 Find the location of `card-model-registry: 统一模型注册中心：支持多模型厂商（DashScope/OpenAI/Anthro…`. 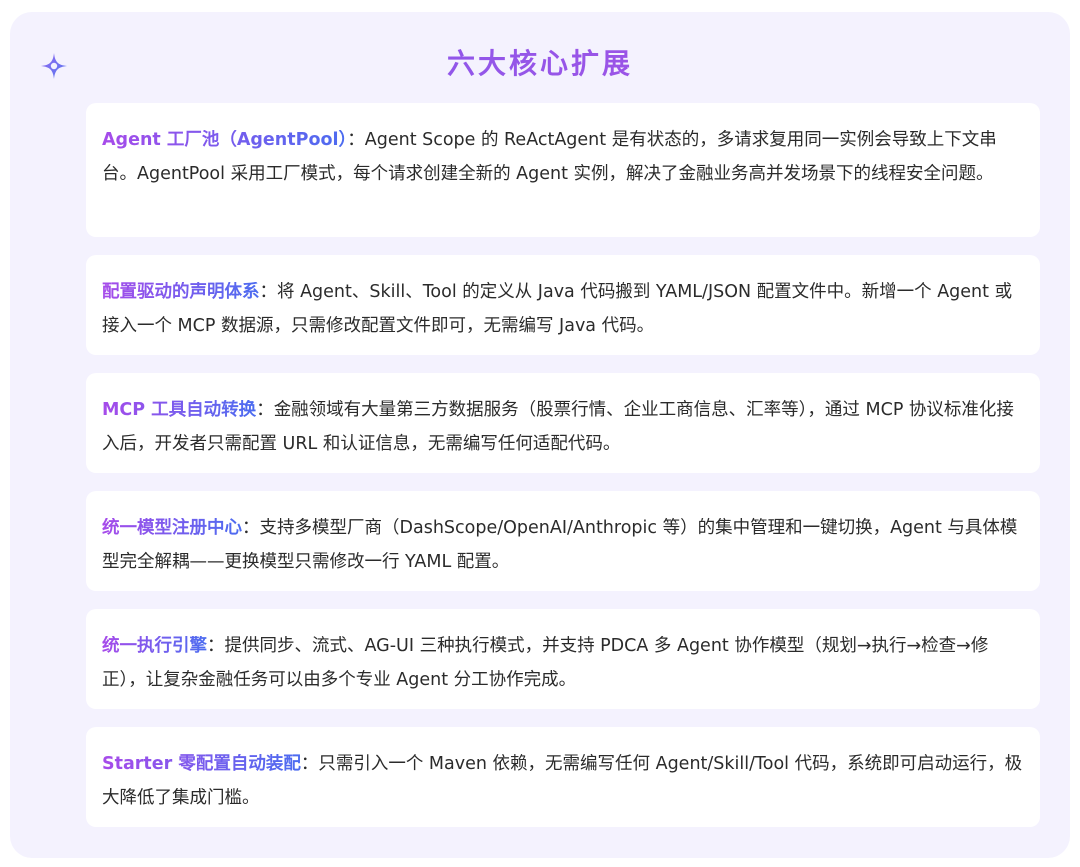

card-model-registry: 统一模型注册中心：支持多模型厂商（DashScope/OpenAI/Anthro… is located at coordinates (563, 541).